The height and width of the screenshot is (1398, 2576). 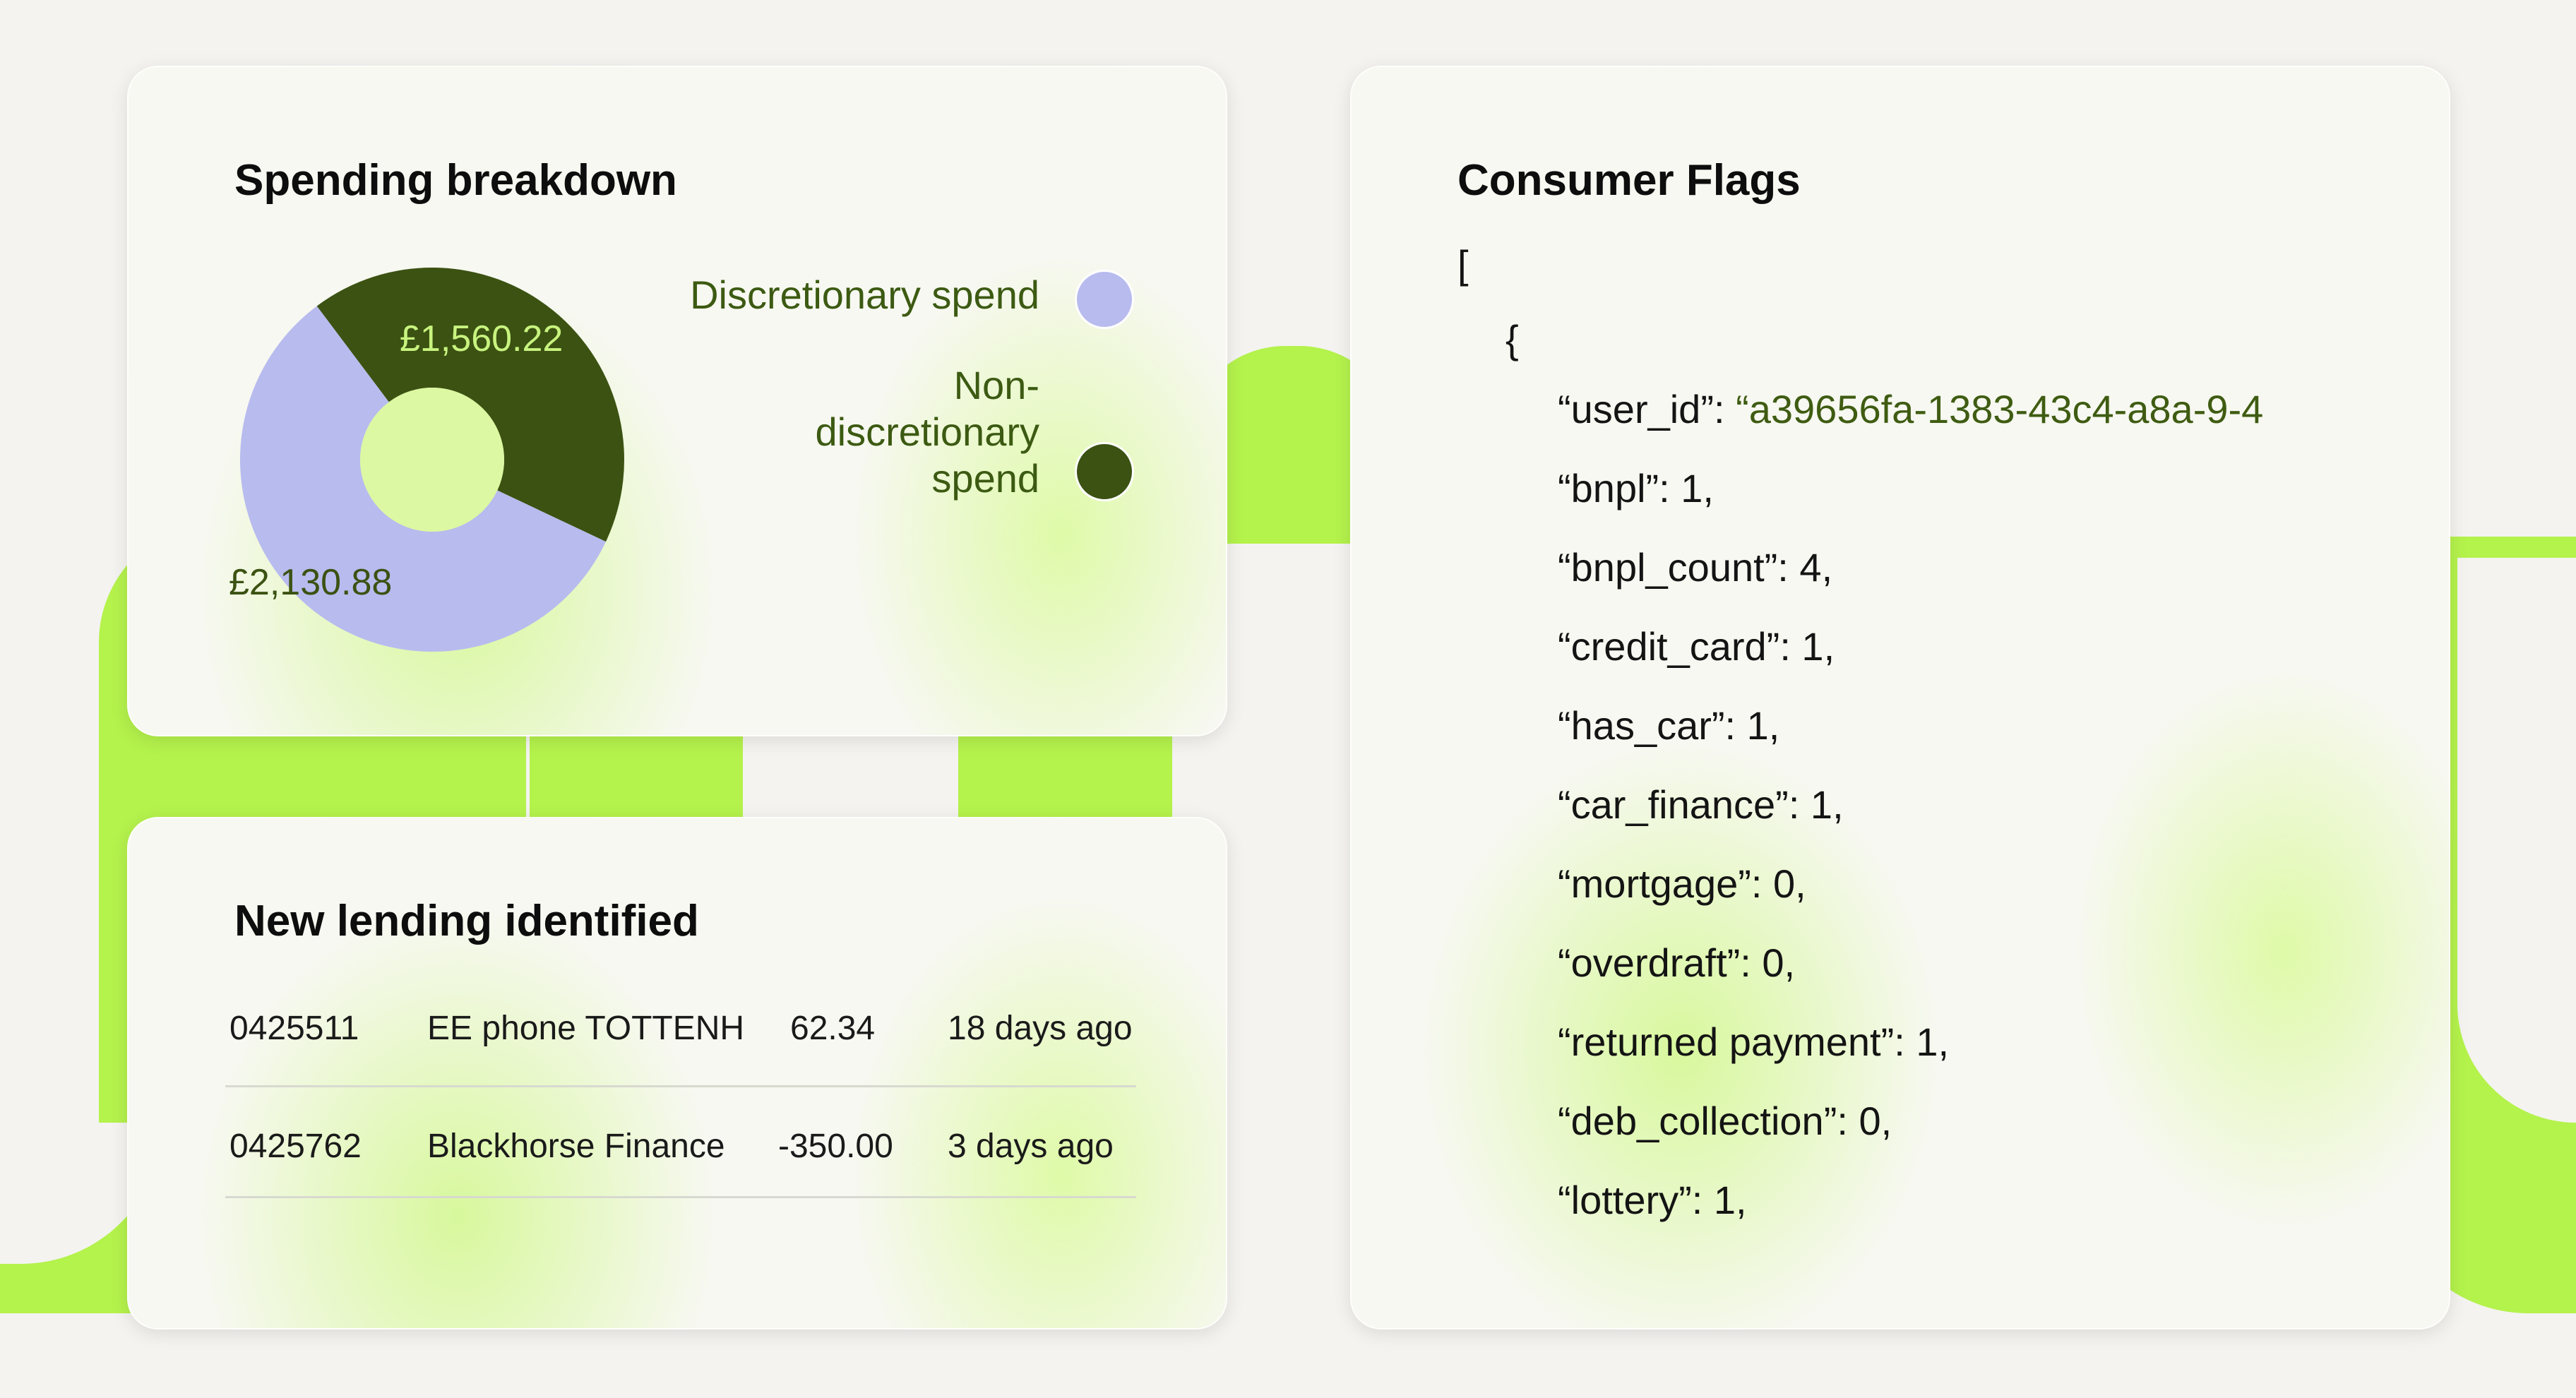 What do you see at coordinates (1725, 1121) in the screenshot?
I see `json-flag-line: “deb_collection”: 0,` at bounding box center [1725, 1121].